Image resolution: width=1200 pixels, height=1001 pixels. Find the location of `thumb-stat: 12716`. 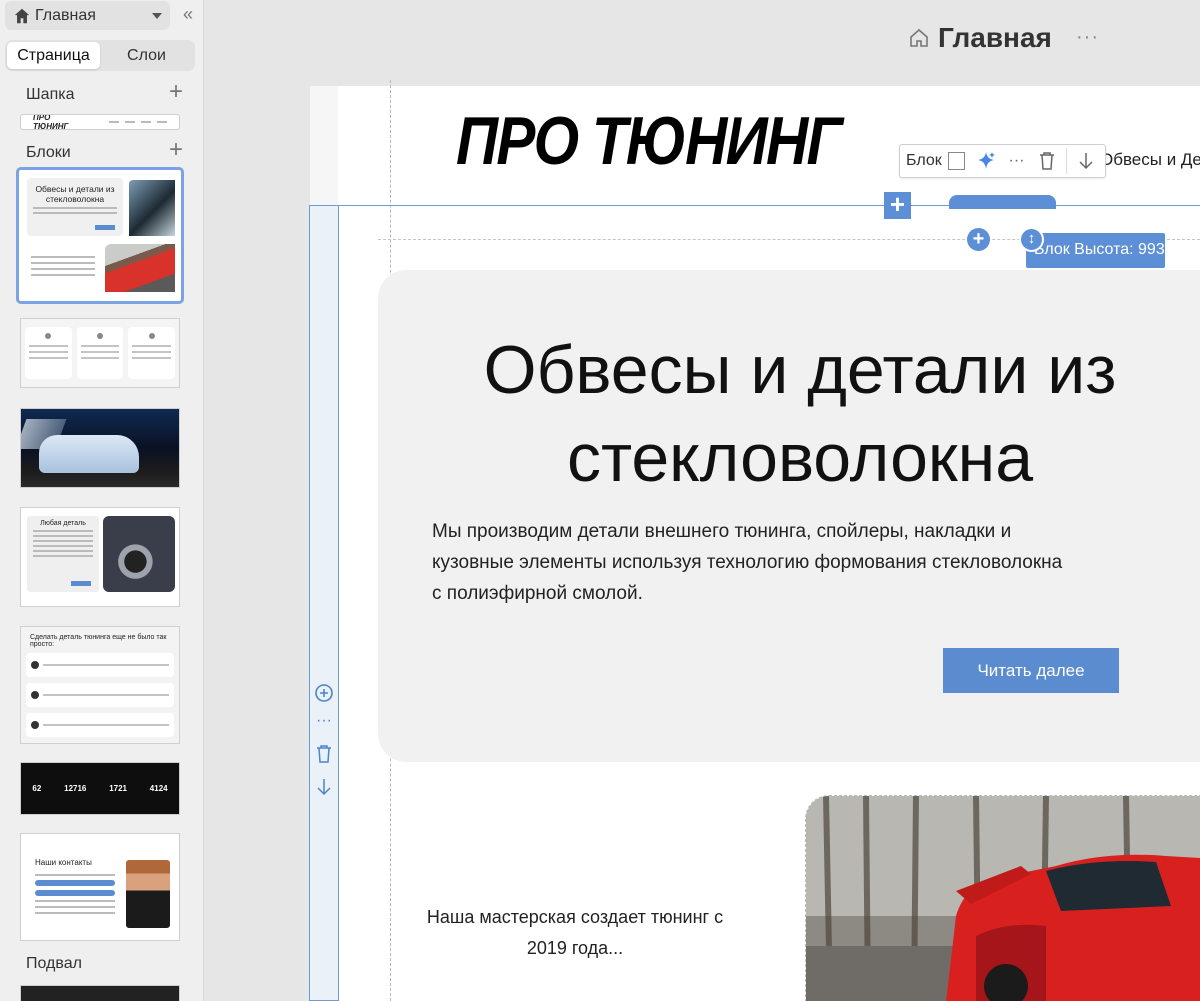

thumb-stat: 12716 is located at coordinates (75, 788).